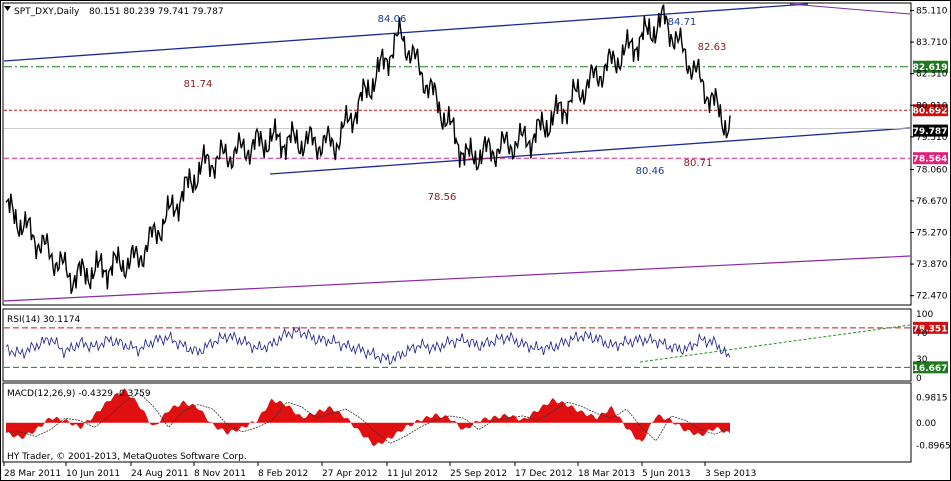  What do you see at coordinates (544, 474) in the screenshot?
I see `x-tick-label: 17 Dec 2012` at bounding box center [544, 474].